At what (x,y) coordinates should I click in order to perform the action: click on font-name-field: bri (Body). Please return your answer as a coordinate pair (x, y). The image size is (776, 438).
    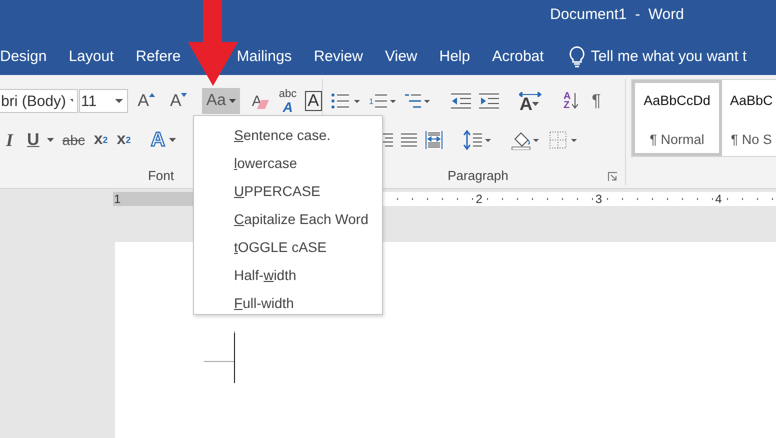
    Looking at the image, I should click on (39, 101).